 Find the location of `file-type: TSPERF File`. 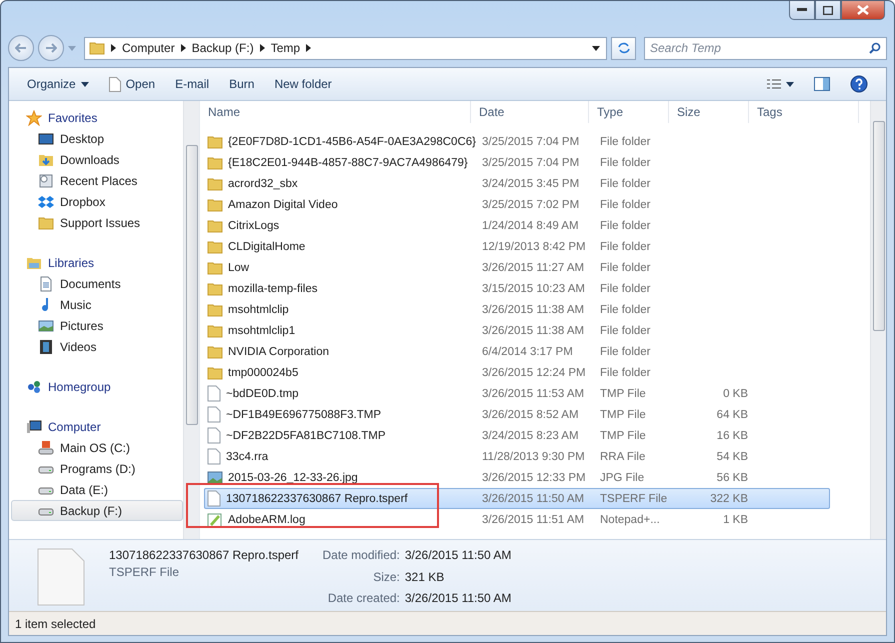

file-type: TSPERF File is located at coordinates (144, 572).